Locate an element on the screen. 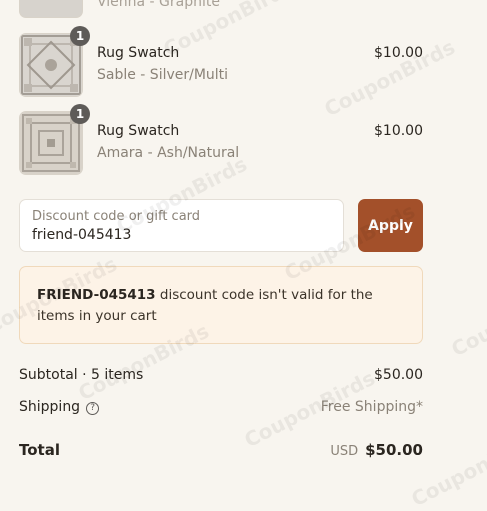 The image size is (487, 511). subtotal-row: Subtotal · 5 items $50.00 is located at coordinates (221, 377).